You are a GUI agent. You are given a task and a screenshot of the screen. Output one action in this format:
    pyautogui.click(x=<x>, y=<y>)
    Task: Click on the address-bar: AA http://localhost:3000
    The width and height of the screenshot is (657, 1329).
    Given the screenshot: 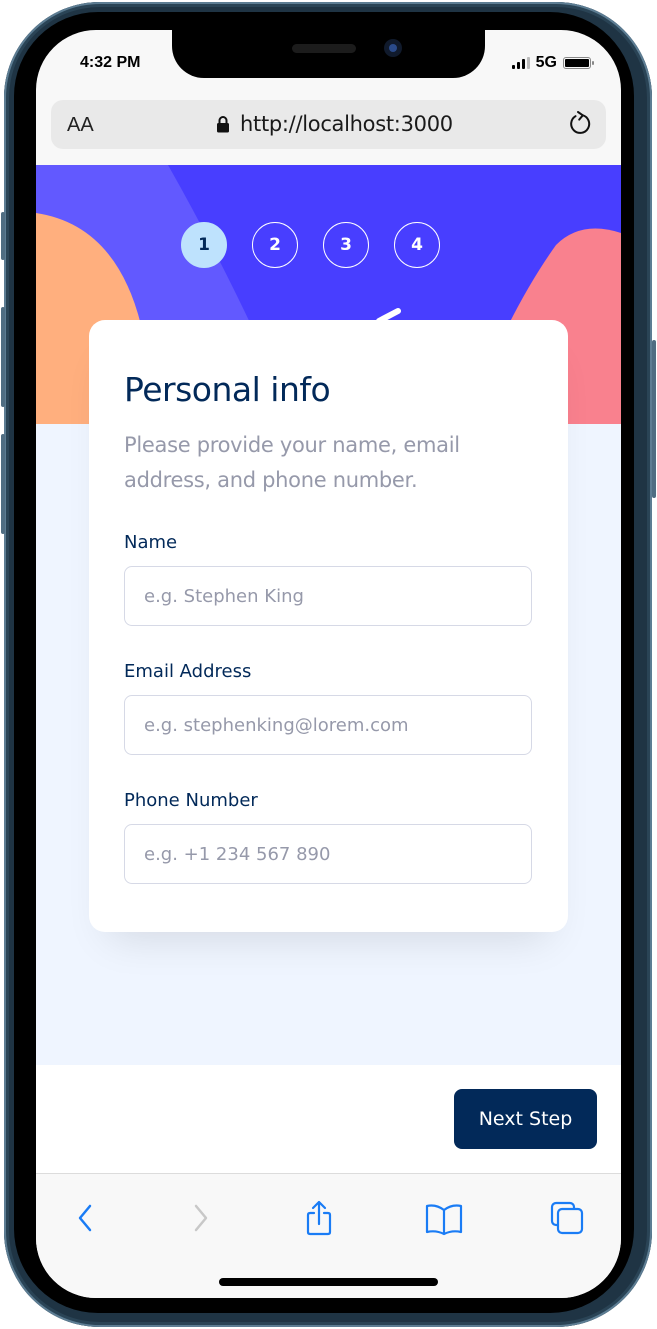 What is the action you would take?
    pyautogui.click(x=328, y=124)
    